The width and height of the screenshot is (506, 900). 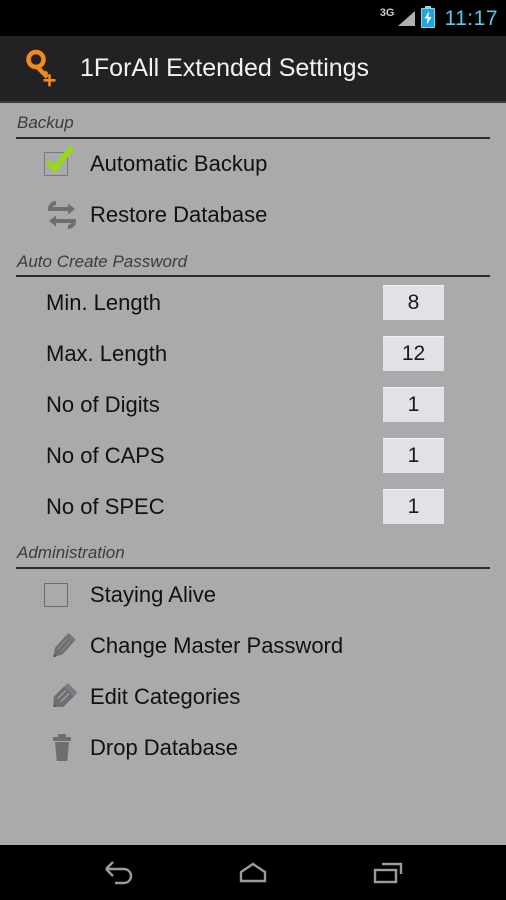 I want to click on action-bar: 1ForAll Extended Settings, so click(x=253, y=69).